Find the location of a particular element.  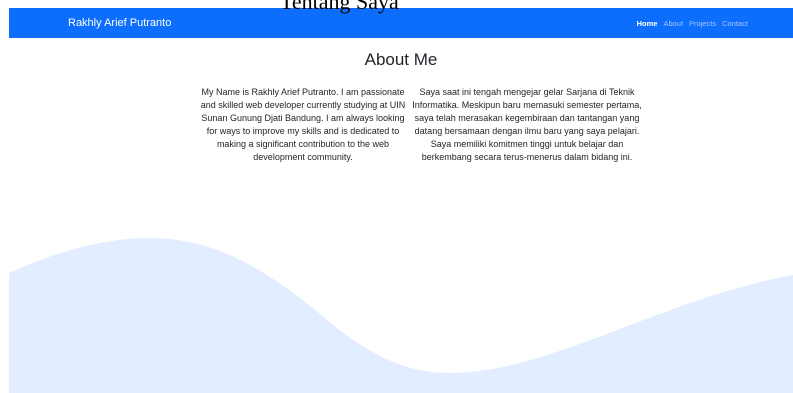

nav-link-projects: Projects is located at coordinates (702, 23).